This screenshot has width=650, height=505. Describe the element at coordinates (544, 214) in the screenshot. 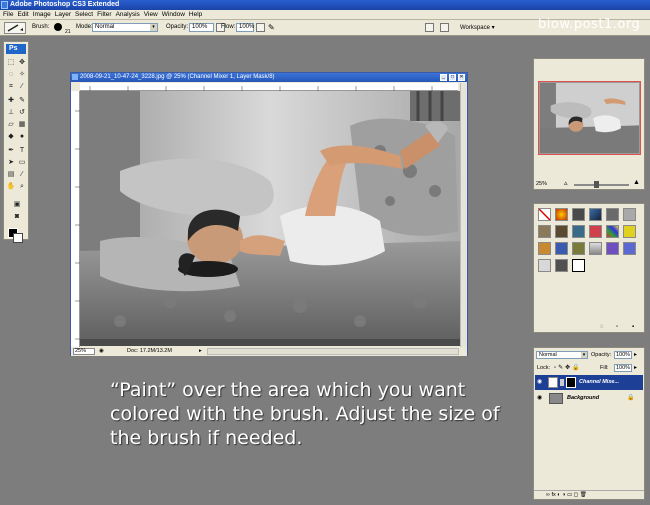

I see `style-swatch-none` at that location.